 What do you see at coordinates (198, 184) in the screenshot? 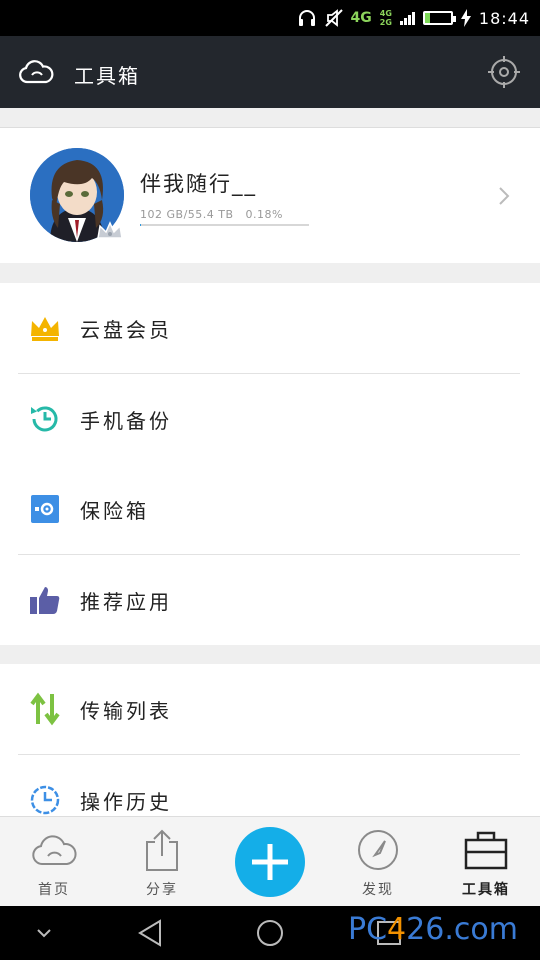
I see `username: 伴我随行__` at bounding box center [198, 184].